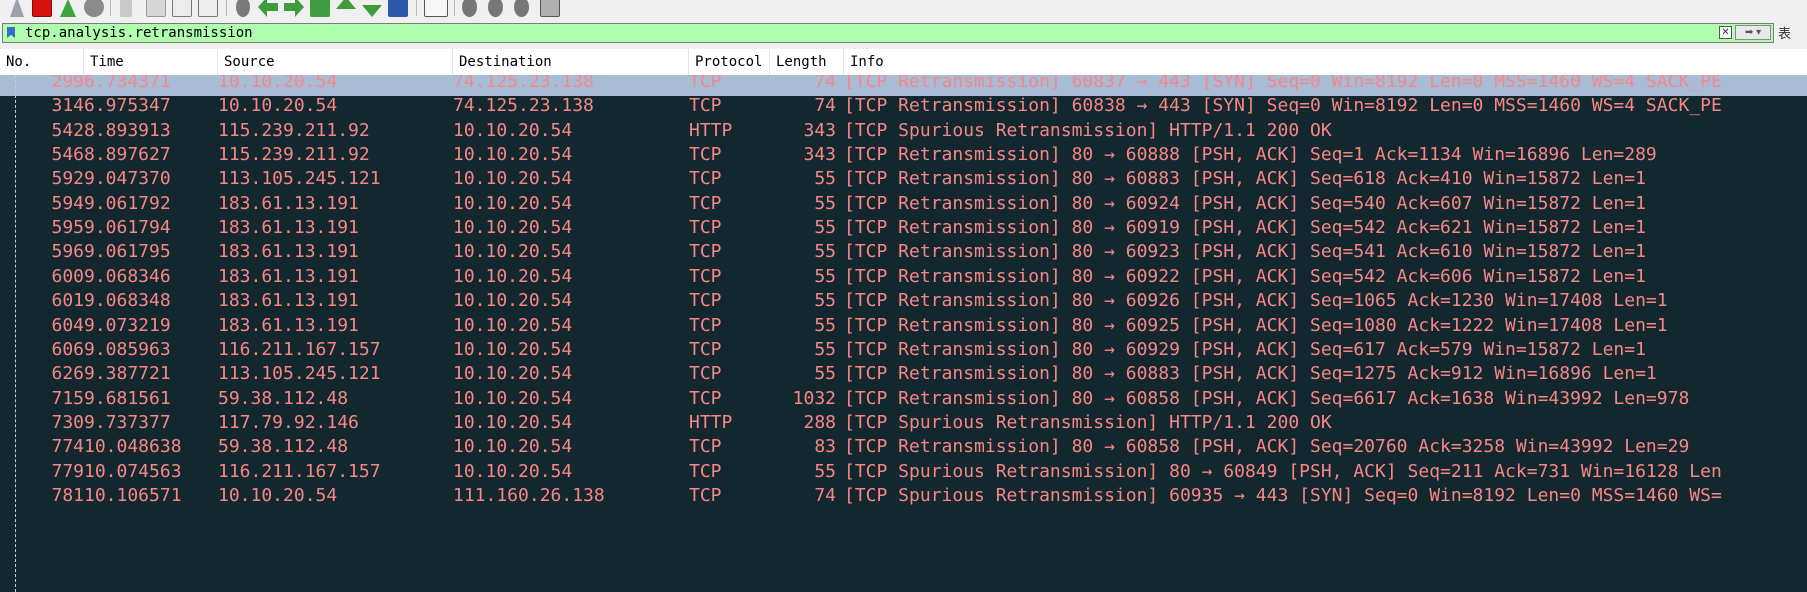  What do you see at coordinates (1725, 32) in the screenshot?
I see `clear-filter-icon: ✕` at bounding box center [1725, 32].